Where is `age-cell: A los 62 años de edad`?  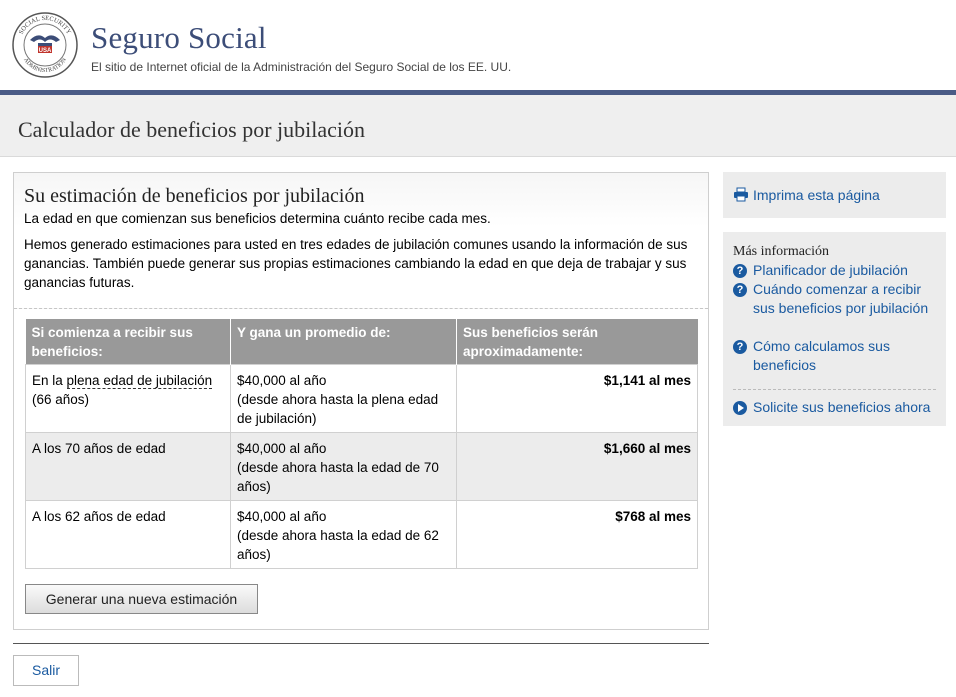
age-cell: A los 62 años de edad is located at coordinates (128, 534).